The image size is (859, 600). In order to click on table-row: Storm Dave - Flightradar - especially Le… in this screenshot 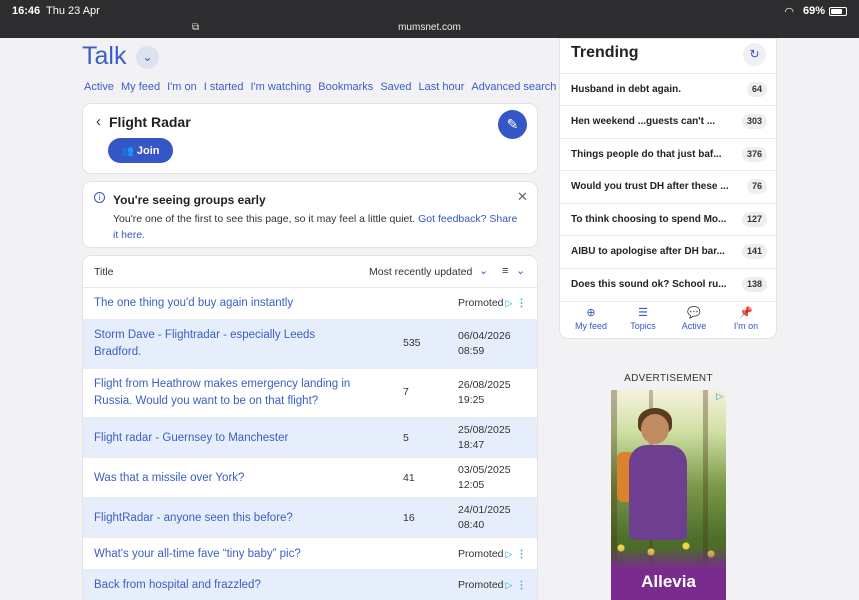, I will do `click(310, 344)`.